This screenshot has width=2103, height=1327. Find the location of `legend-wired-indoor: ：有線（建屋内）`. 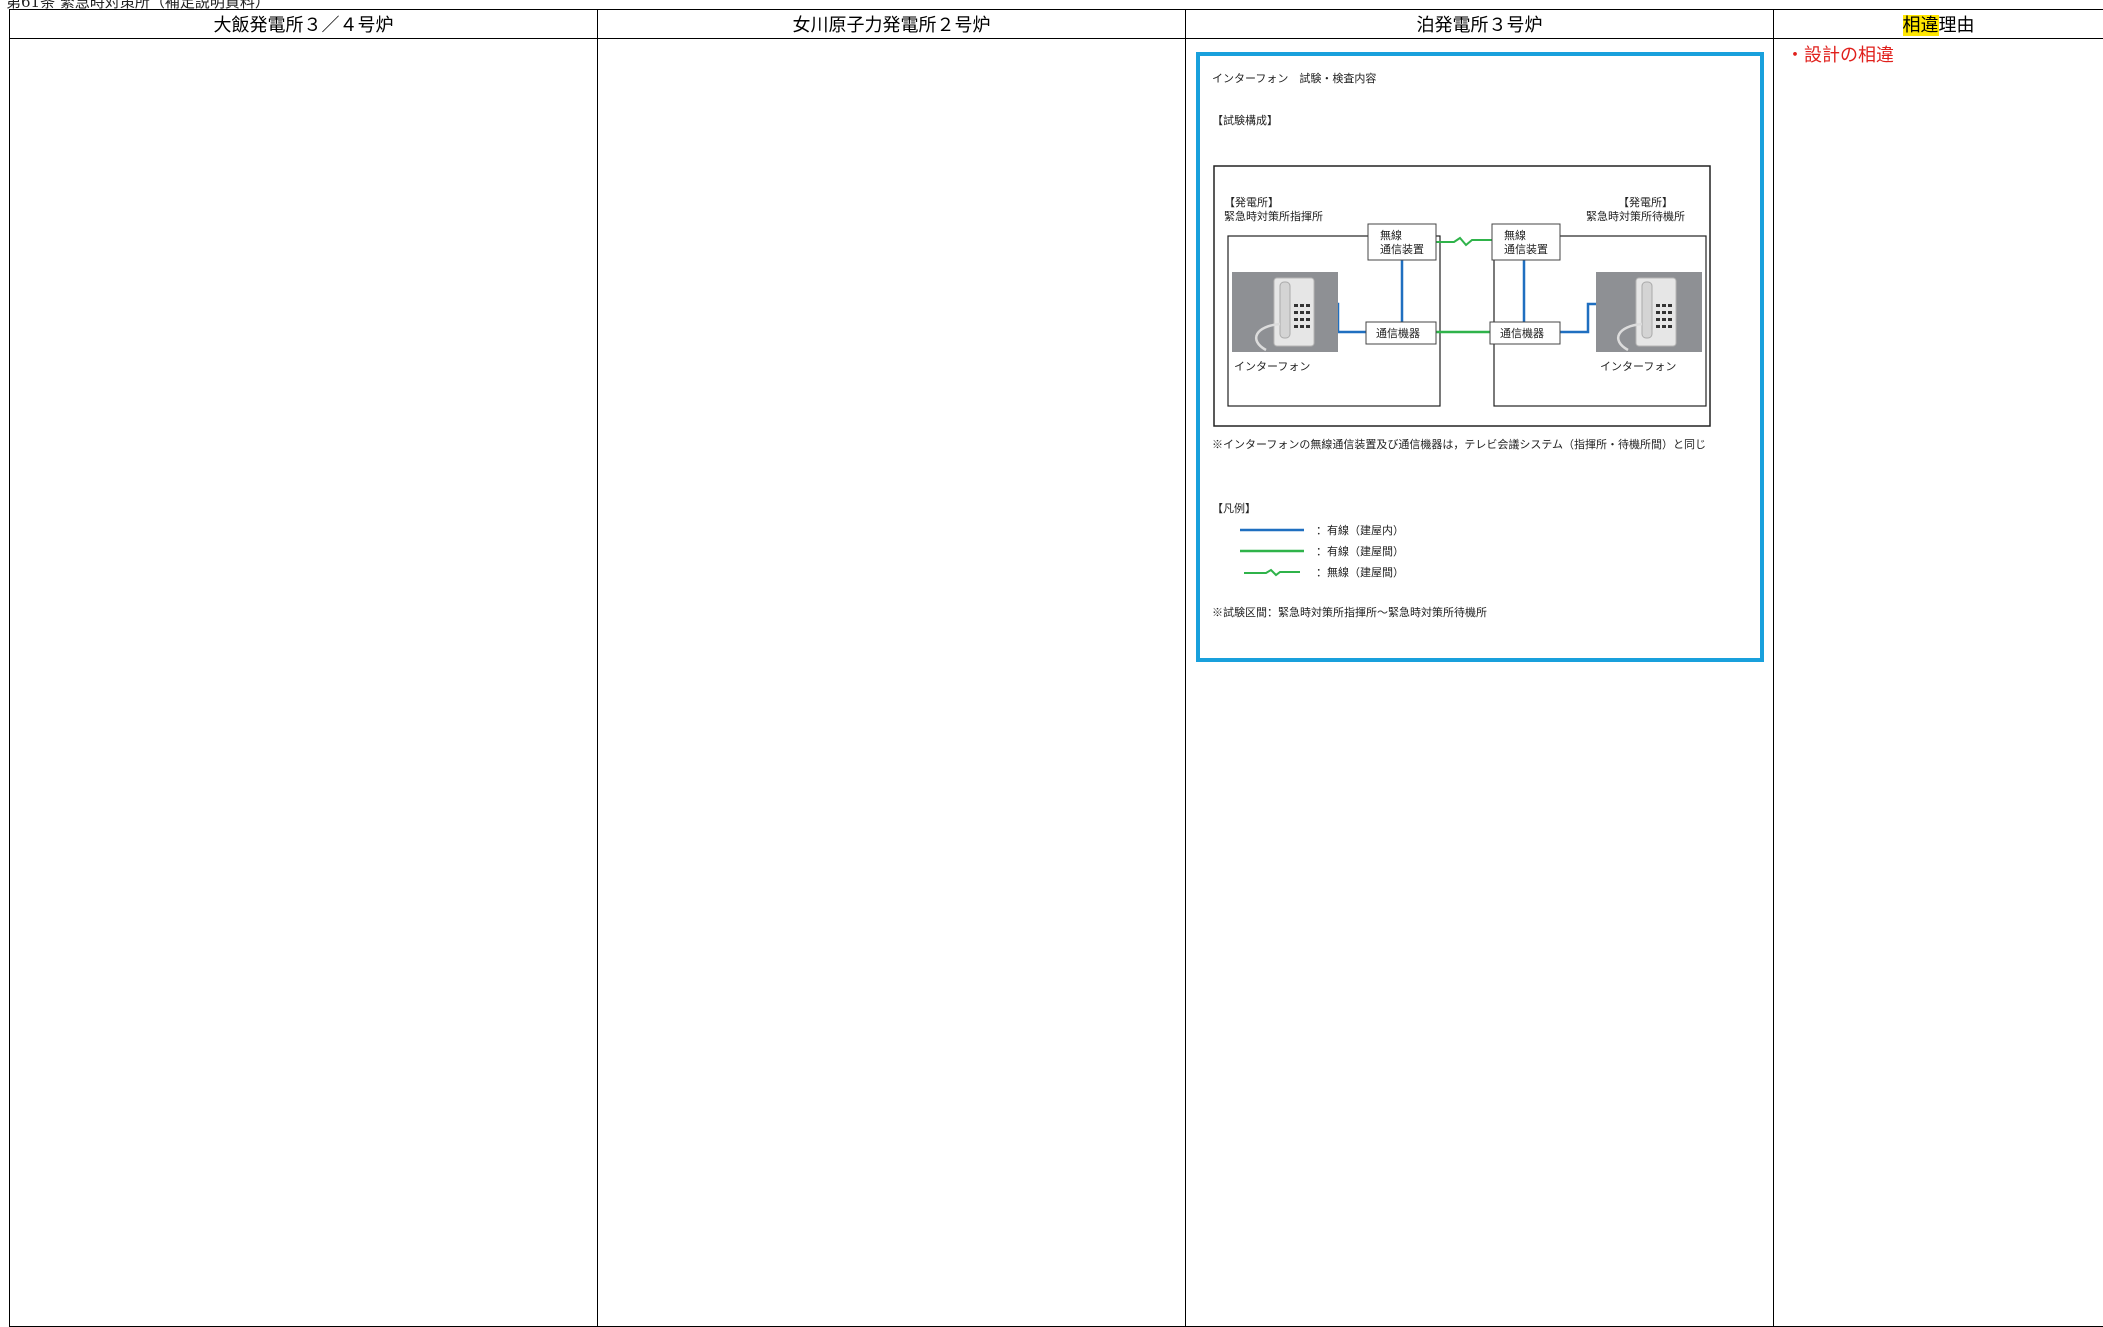

legend-wired-indoor: ：有線（建屋内） is located at coordinates (1322, 530).